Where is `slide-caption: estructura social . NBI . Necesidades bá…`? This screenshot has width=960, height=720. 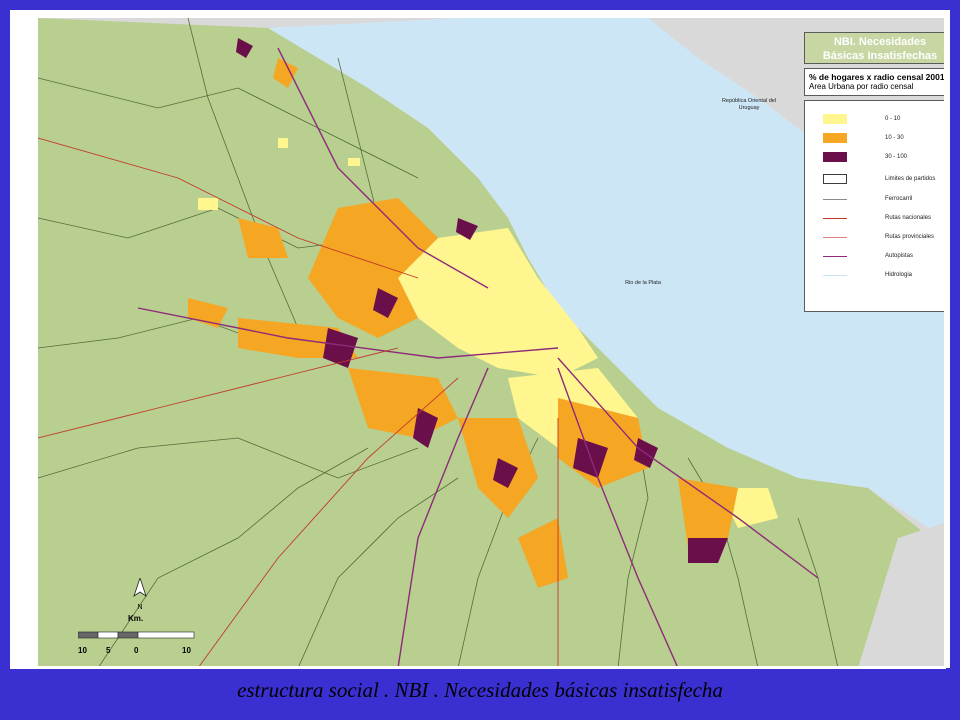
slide-caption: estructura social . NBI . Necesidades bá… is located at coordinates (480, 690).